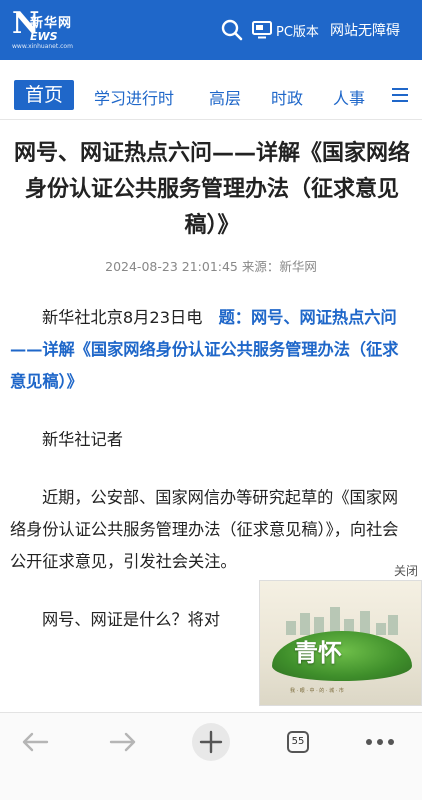  I want to click on ad-close-button: 关闭, so click(406, 570).